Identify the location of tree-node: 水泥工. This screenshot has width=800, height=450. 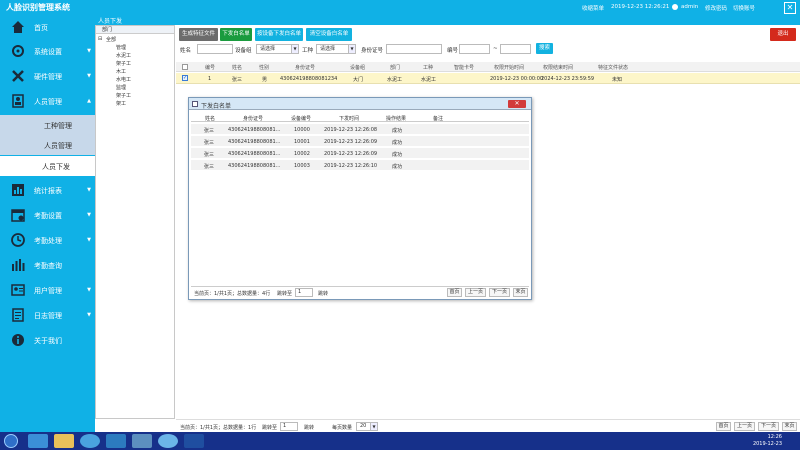
(123, 55).